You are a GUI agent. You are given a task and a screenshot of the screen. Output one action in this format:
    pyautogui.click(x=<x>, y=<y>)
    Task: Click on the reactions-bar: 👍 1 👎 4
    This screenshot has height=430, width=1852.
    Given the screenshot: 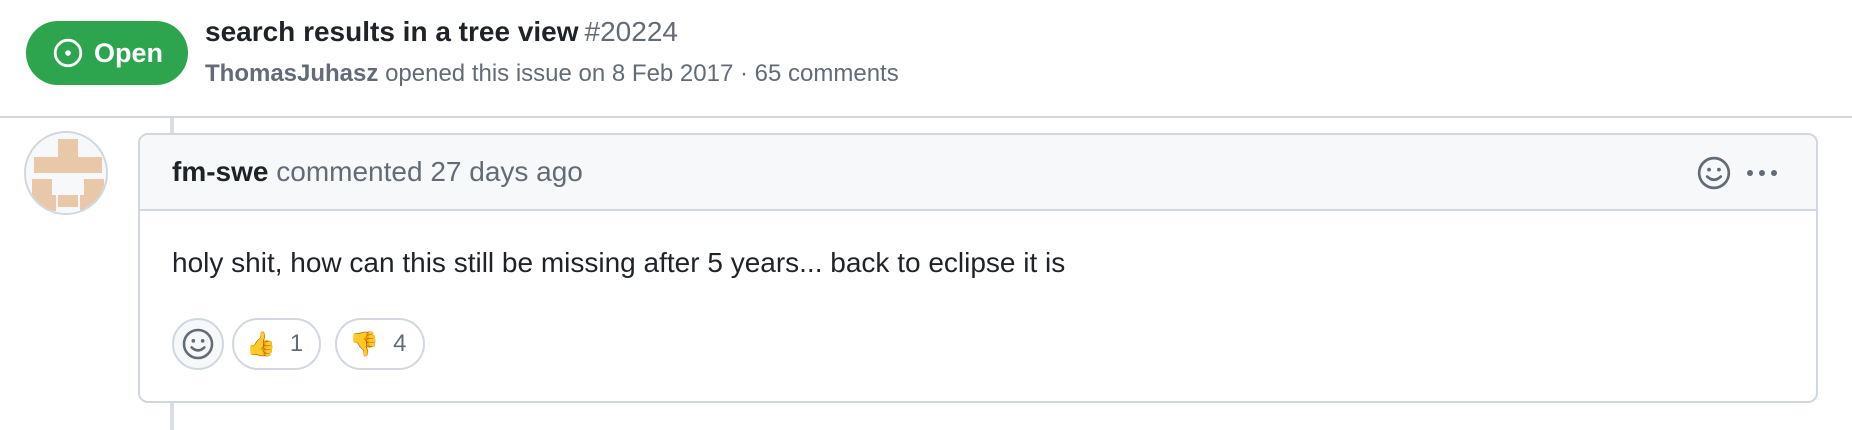 What is the action you would take?
    pyautogui.click(x=305, y=344)
    